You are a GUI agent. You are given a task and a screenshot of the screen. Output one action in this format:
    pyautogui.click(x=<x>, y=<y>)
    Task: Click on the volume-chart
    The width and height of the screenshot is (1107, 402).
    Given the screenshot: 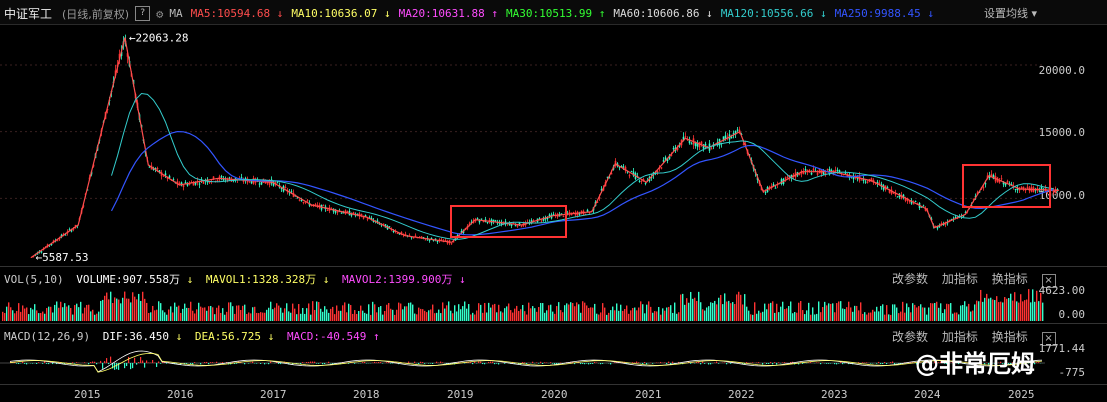 What is the action you would take?
    pyautogui.click(x=522, y=303)
    